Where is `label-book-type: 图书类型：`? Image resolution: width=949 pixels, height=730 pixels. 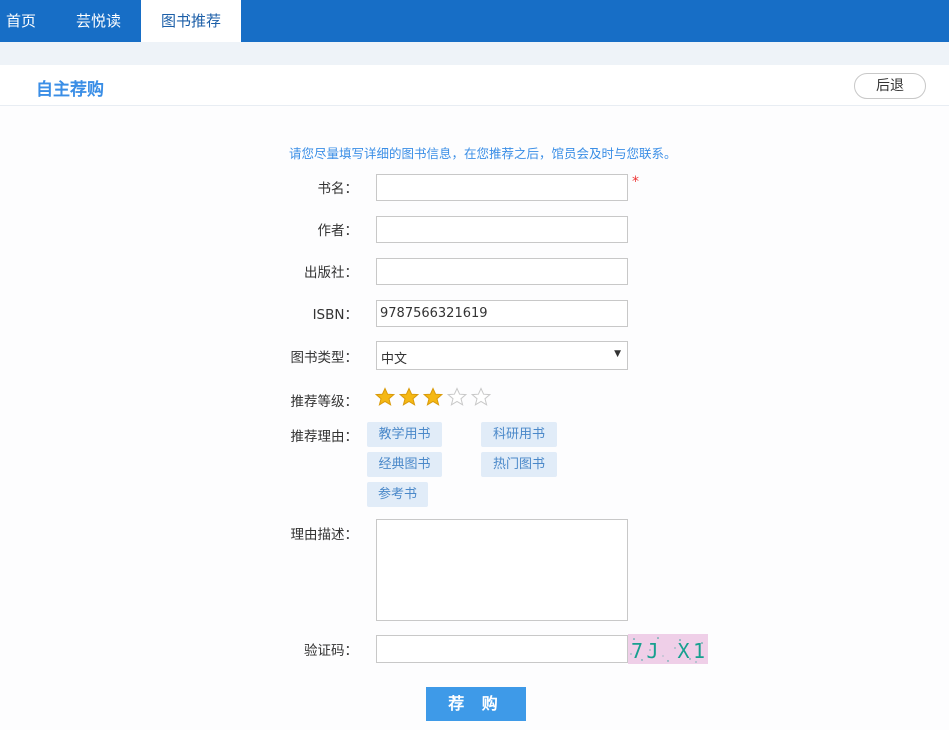 label-book-type: 图书类型： is located at coordinates (324, 358).